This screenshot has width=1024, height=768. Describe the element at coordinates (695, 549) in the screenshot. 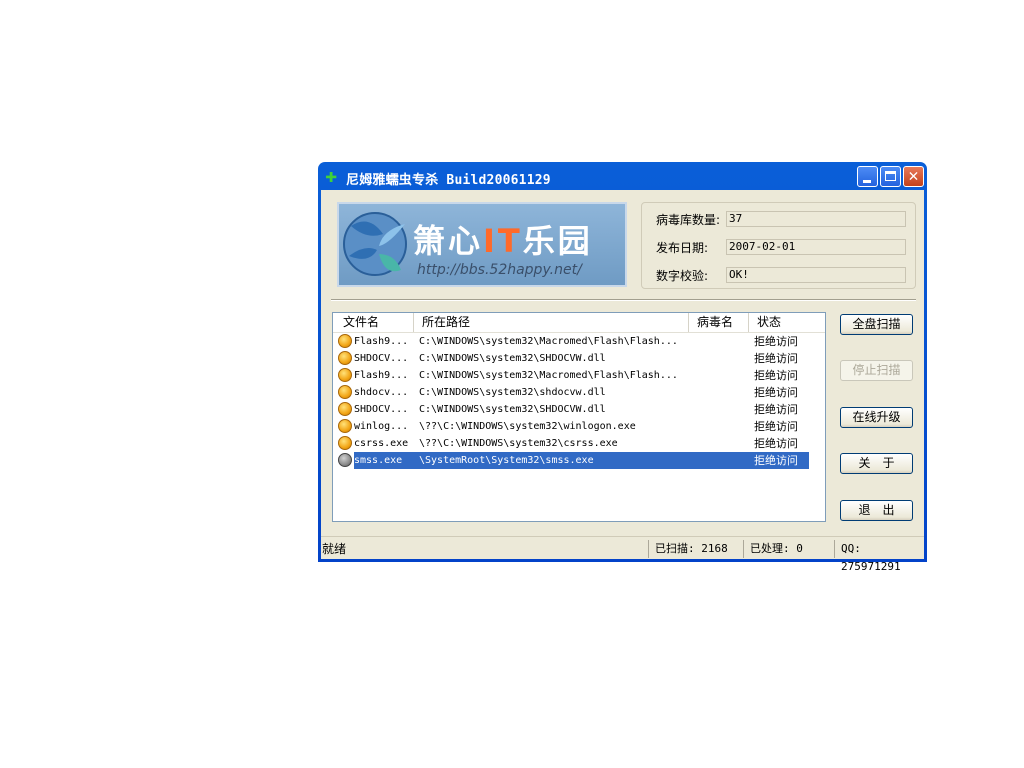

I see `scanned-count: 已扫描: 2168` at that location.